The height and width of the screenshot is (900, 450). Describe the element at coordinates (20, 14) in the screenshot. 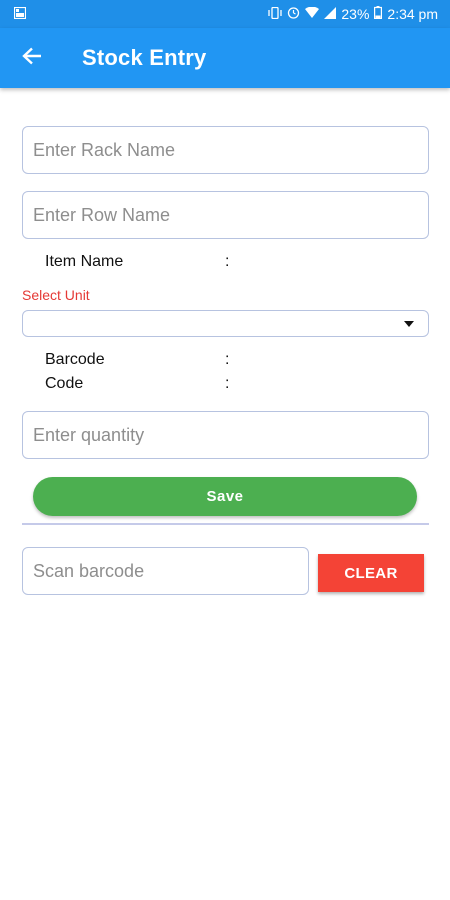

I see `image-icon` at that location.